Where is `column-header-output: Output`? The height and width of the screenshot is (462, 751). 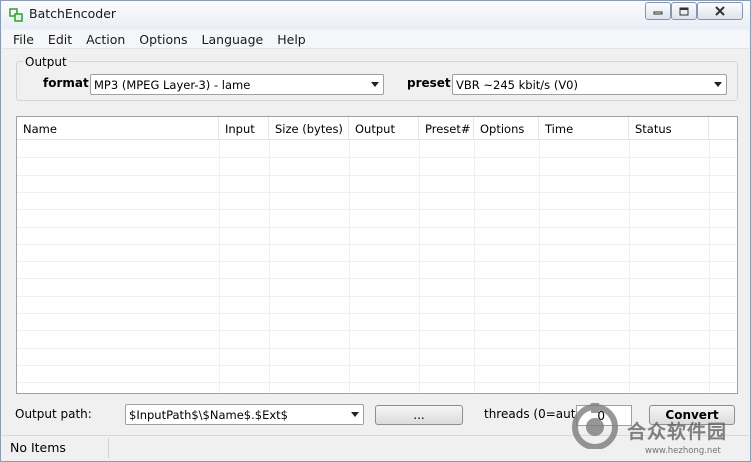
column-header-output: Output is located at coordinates (384, 128).